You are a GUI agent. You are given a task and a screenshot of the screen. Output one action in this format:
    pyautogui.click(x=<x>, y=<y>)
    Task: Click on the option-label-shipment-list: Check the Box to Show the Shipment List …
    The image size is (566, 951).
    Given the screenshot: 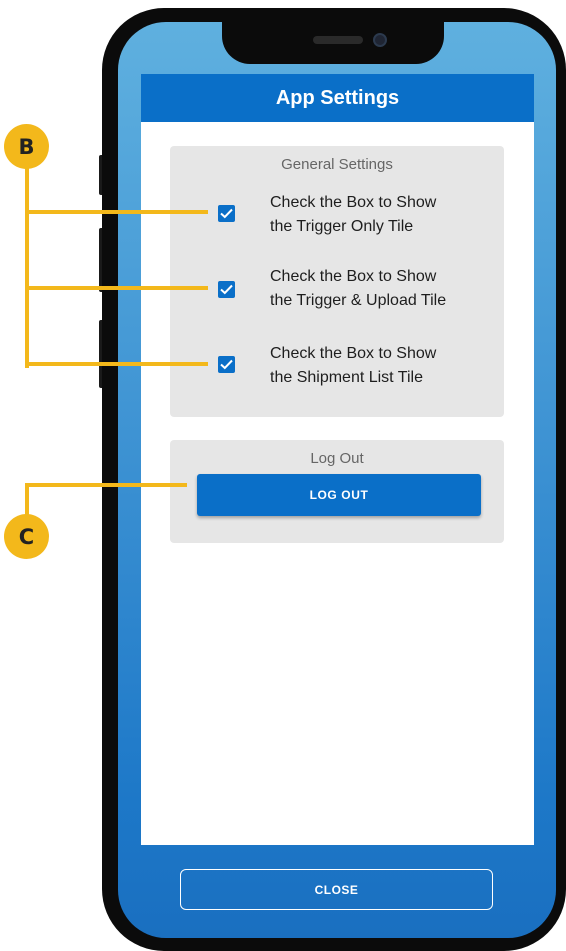 What is the action you would take?
    pyautogui.click(x=375, y=366)
    